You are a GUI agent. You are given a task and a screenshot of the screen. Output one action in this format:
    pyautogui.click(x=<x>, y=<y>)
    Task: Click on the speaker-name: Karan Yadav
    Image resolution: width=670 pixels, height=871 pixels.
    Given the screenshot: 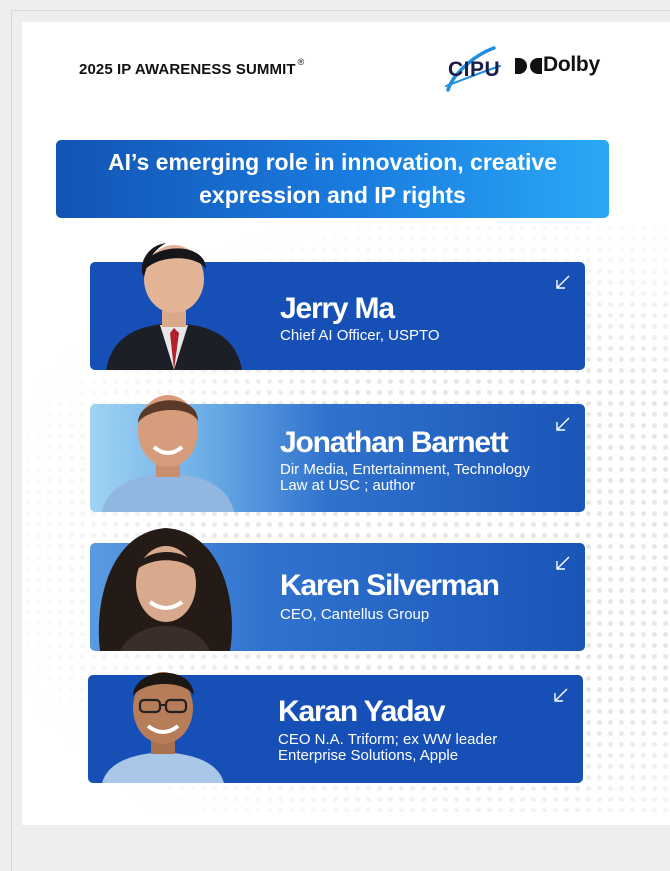 What is the action you would take?
    pyautogui.click(x=362, y=711)
    